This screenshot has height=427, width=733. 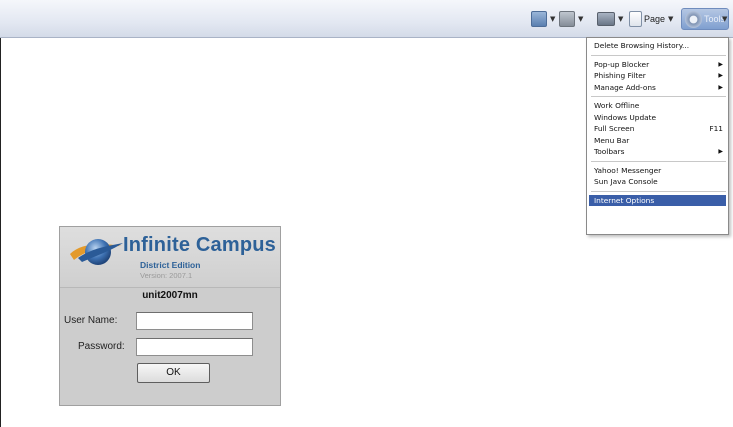 I want to click on username-input, so click(x=194, y=321).